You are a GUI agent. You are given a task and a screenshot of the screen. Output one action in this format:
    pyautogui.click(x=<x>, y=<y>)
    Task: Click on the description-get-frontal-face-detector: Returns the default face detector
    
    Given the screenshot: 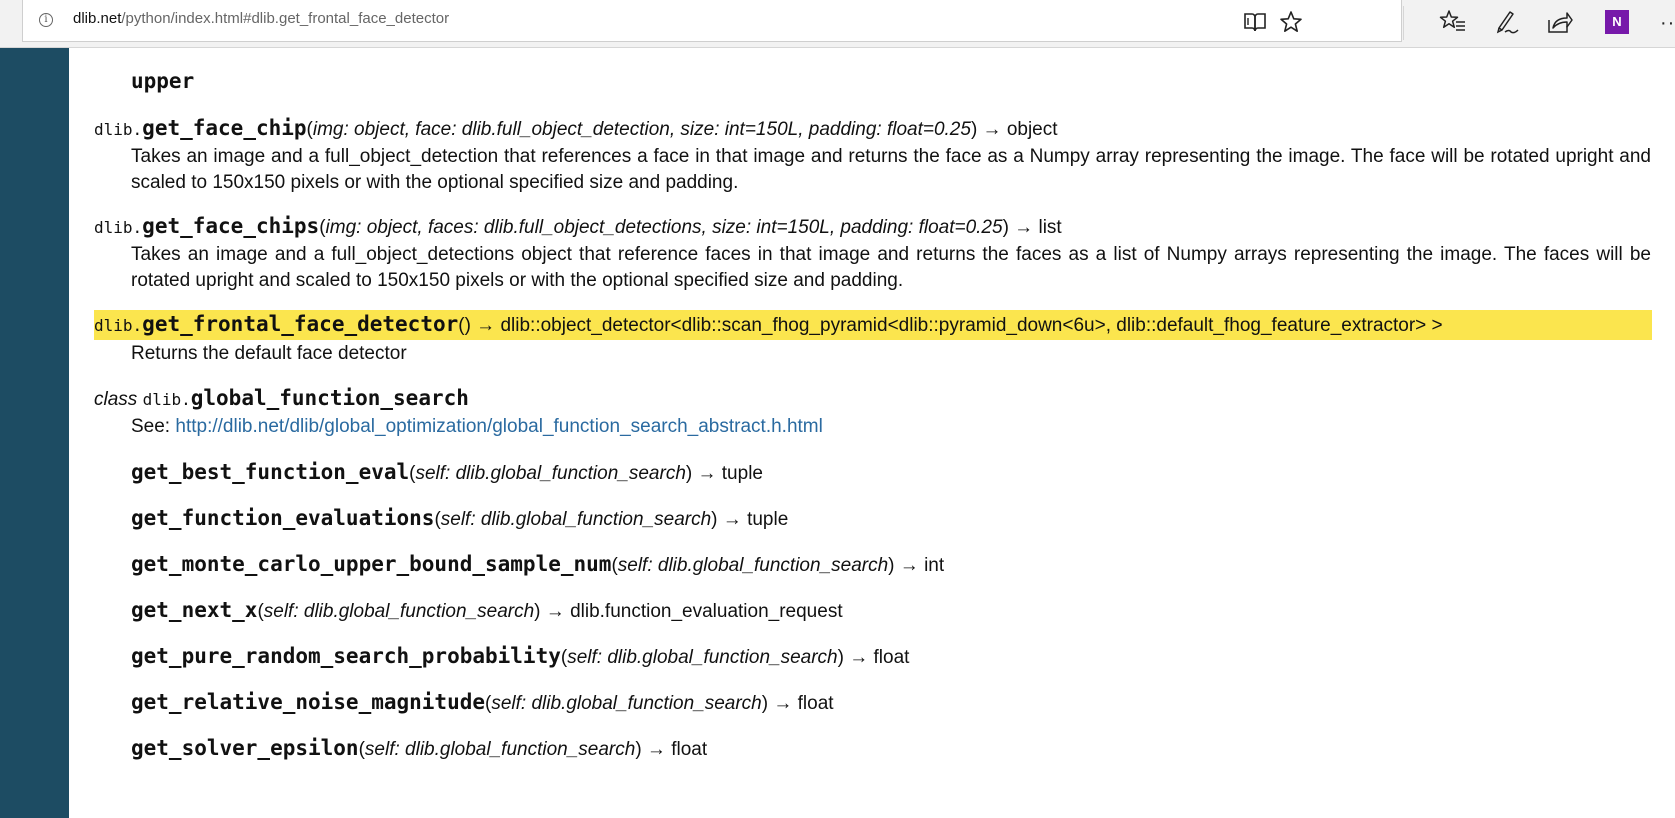 What is the action you would take?
    pyautogui.click(x=269, y=353)
    